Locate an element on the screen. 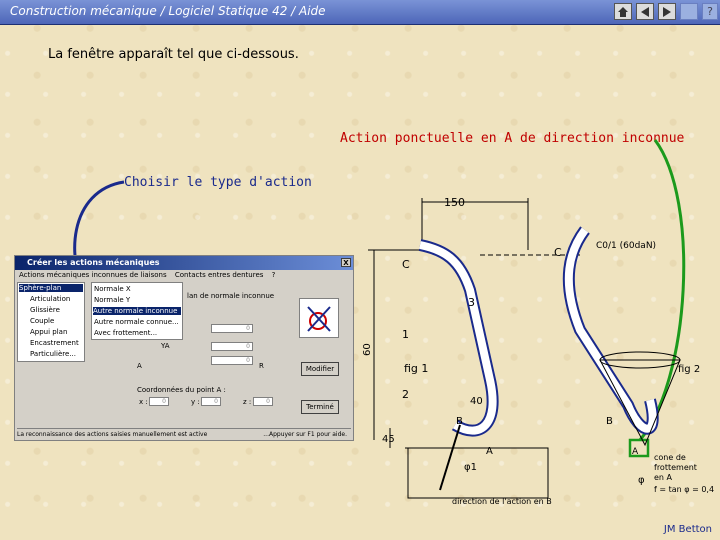 The image size is (720, 540). coord-z-label: z : is located at coordinates (247, 402).